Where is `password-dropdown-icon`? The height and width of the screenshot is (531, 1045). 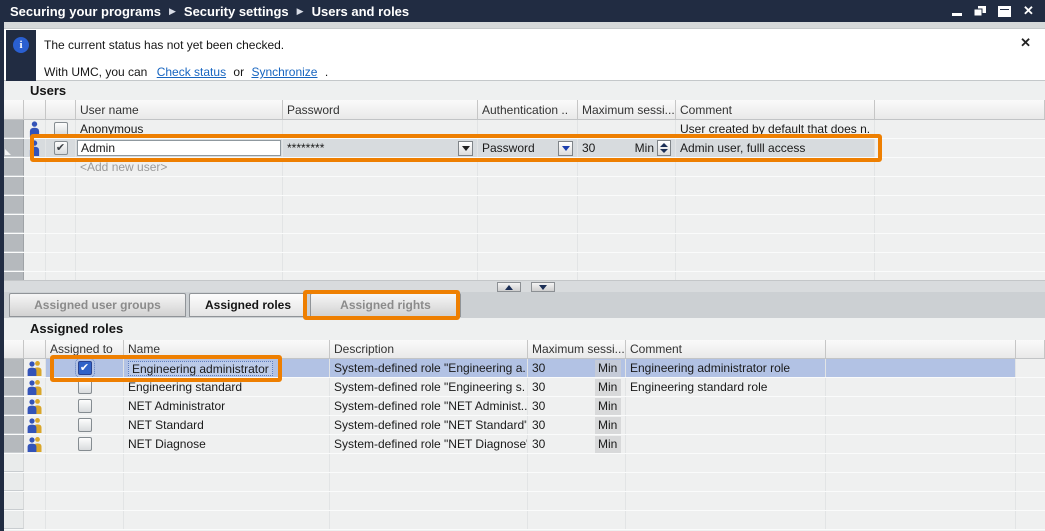 password-dropdown-icon is located at coordinates (465, 148).